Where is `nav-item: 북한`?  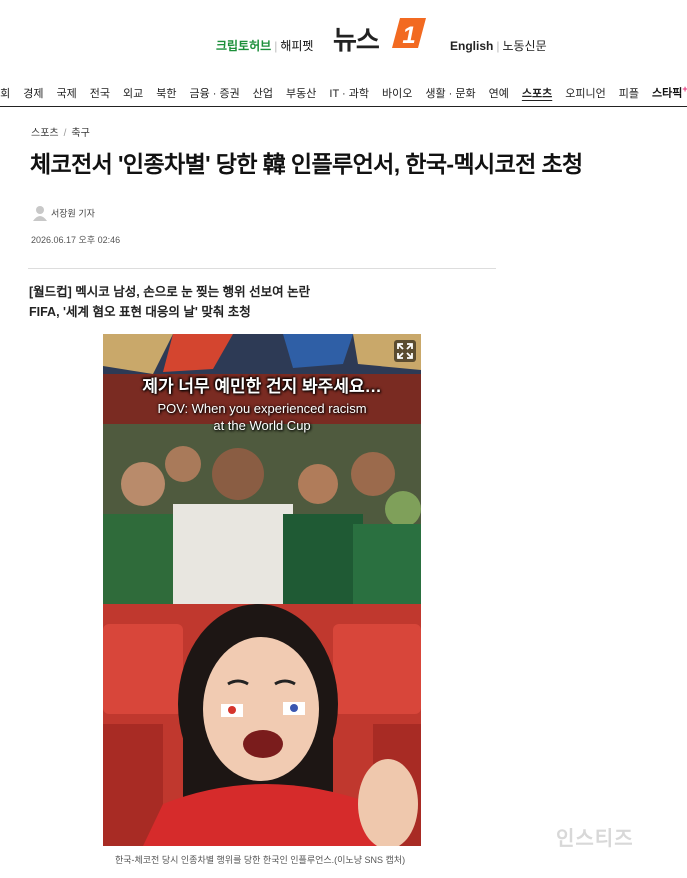
nav-item: 북한 is located at coordinates (166, 93).